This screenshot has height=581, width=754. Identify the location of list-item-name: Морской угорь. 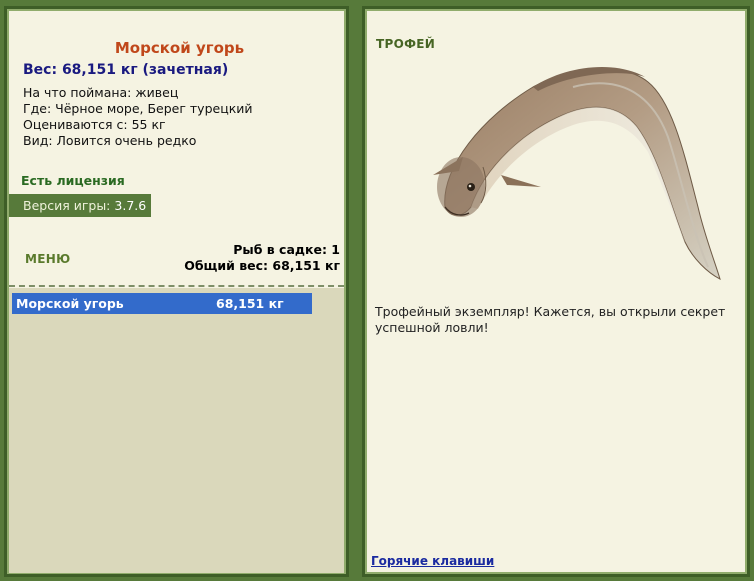
(70, 303).